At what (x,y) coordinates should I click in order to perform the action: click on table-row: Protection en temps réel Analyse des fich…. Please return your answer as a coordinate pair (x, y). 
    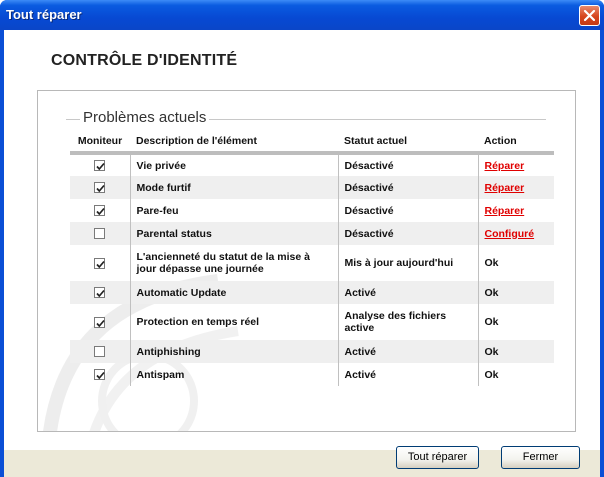
    Looking at the image, I should click on (312, 322).